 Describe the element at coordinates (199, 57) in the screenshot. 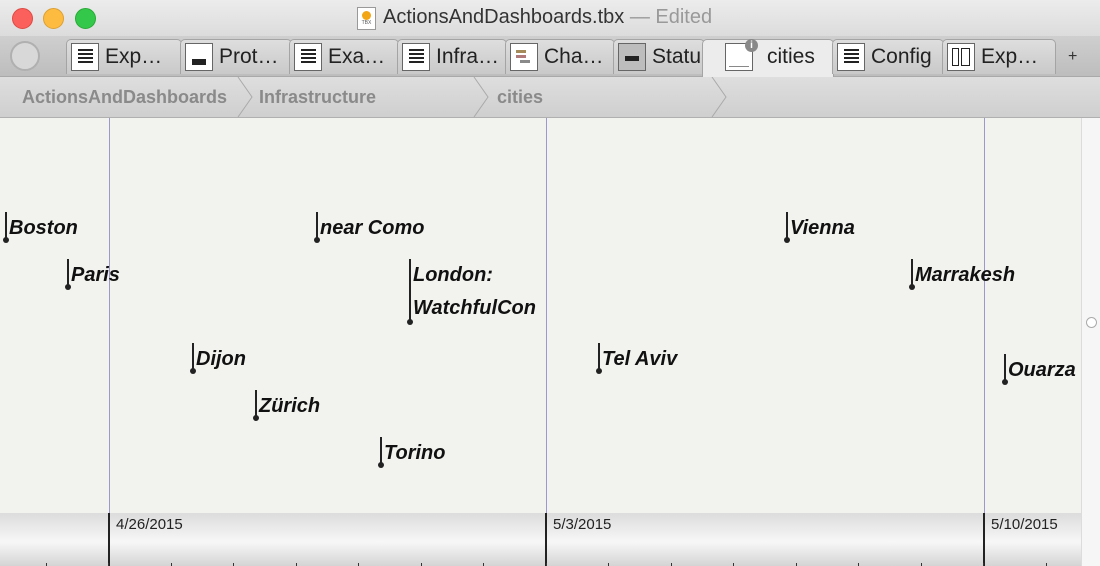

I see `progress-bar-icon` at that location.